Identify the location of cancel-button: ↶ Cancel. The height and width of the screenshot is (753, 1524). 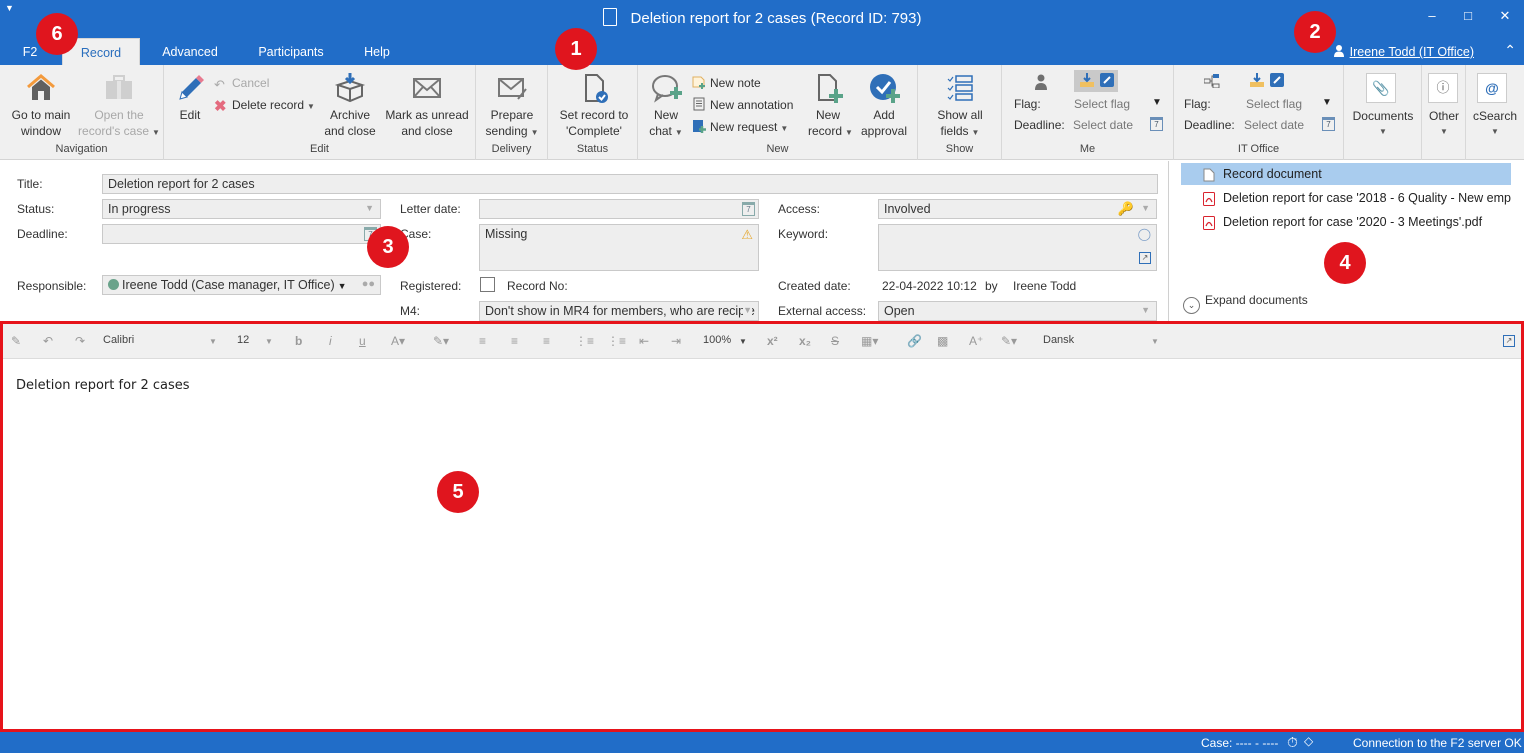
(241, 83).